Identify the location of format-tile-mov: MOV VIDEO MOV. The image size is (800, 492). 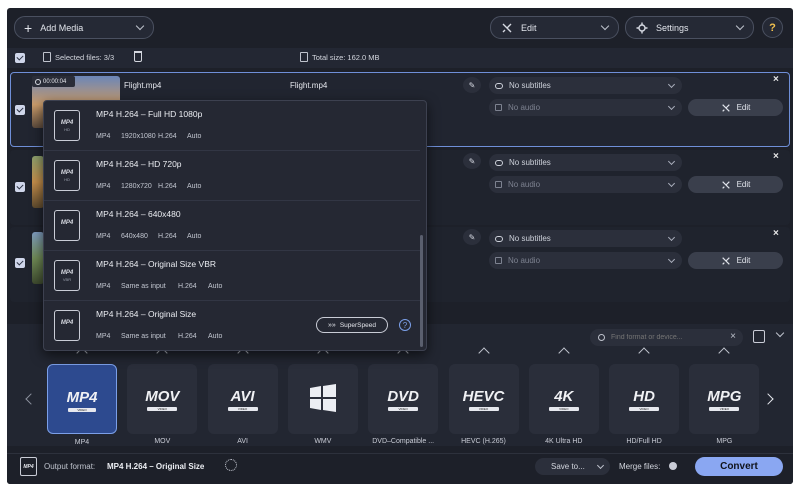
(162, 404).